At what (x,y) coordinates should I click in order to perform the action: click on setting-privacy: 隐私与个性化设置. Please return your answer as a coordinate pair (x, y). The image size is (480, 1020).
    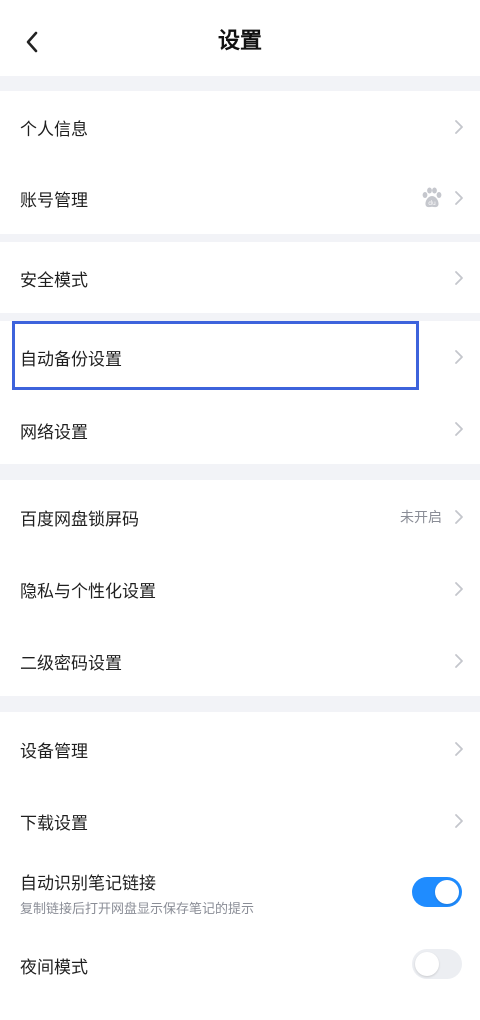
    Looking at the image, I should click on (240, 588).